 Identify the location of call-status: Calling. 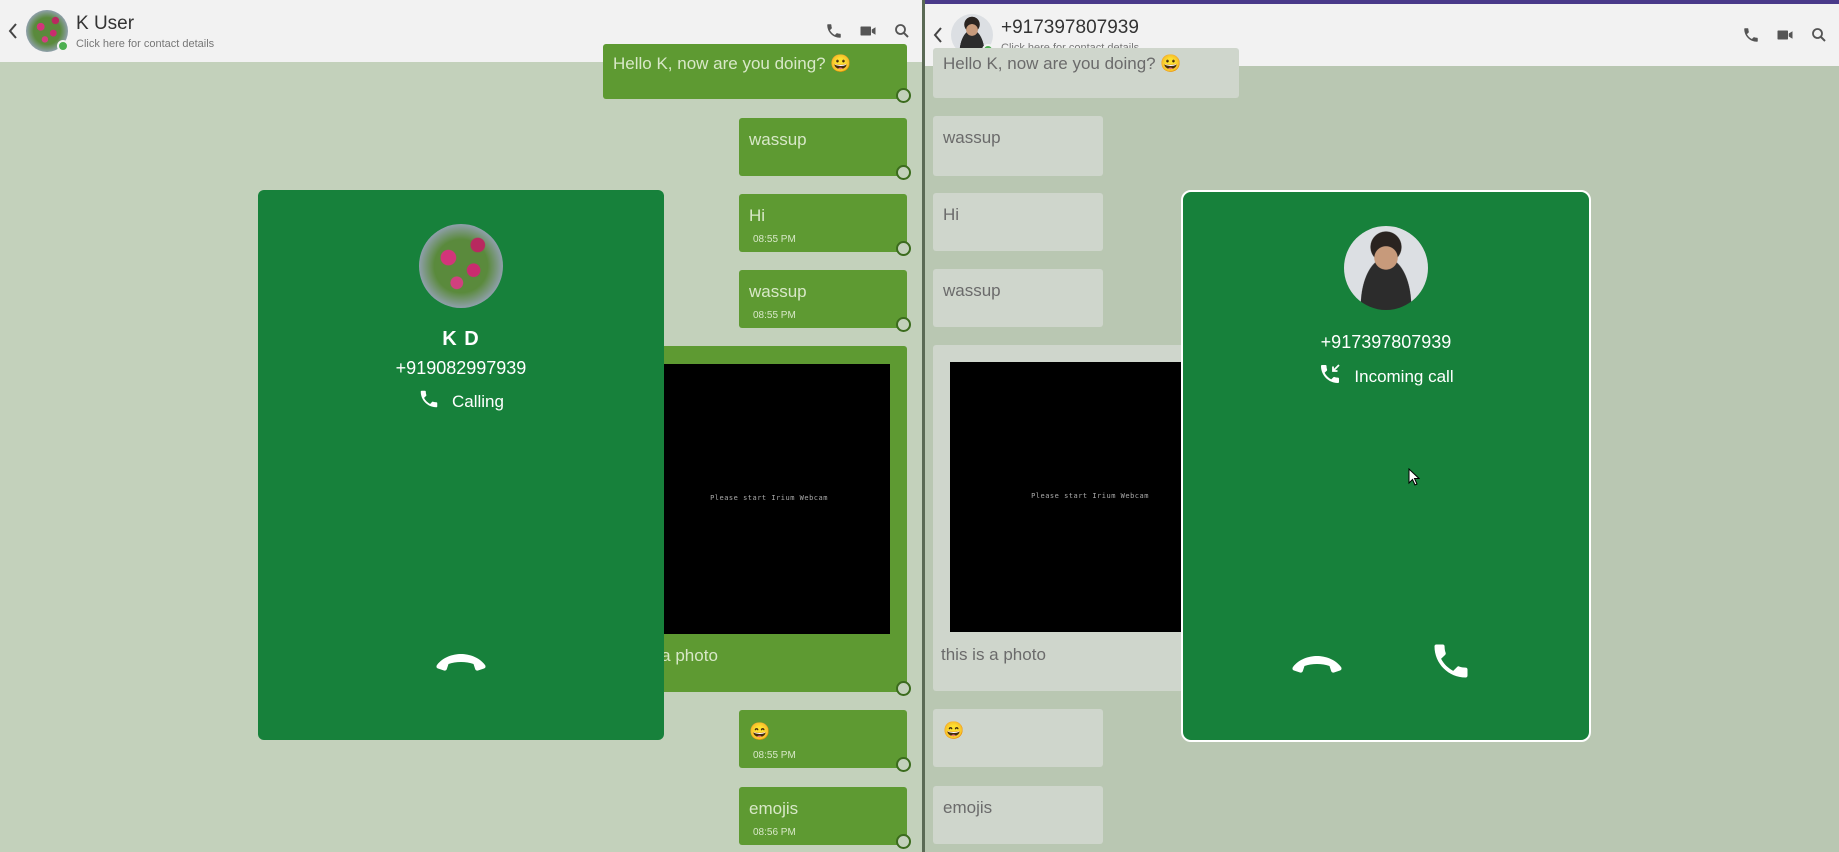
(461, 401).